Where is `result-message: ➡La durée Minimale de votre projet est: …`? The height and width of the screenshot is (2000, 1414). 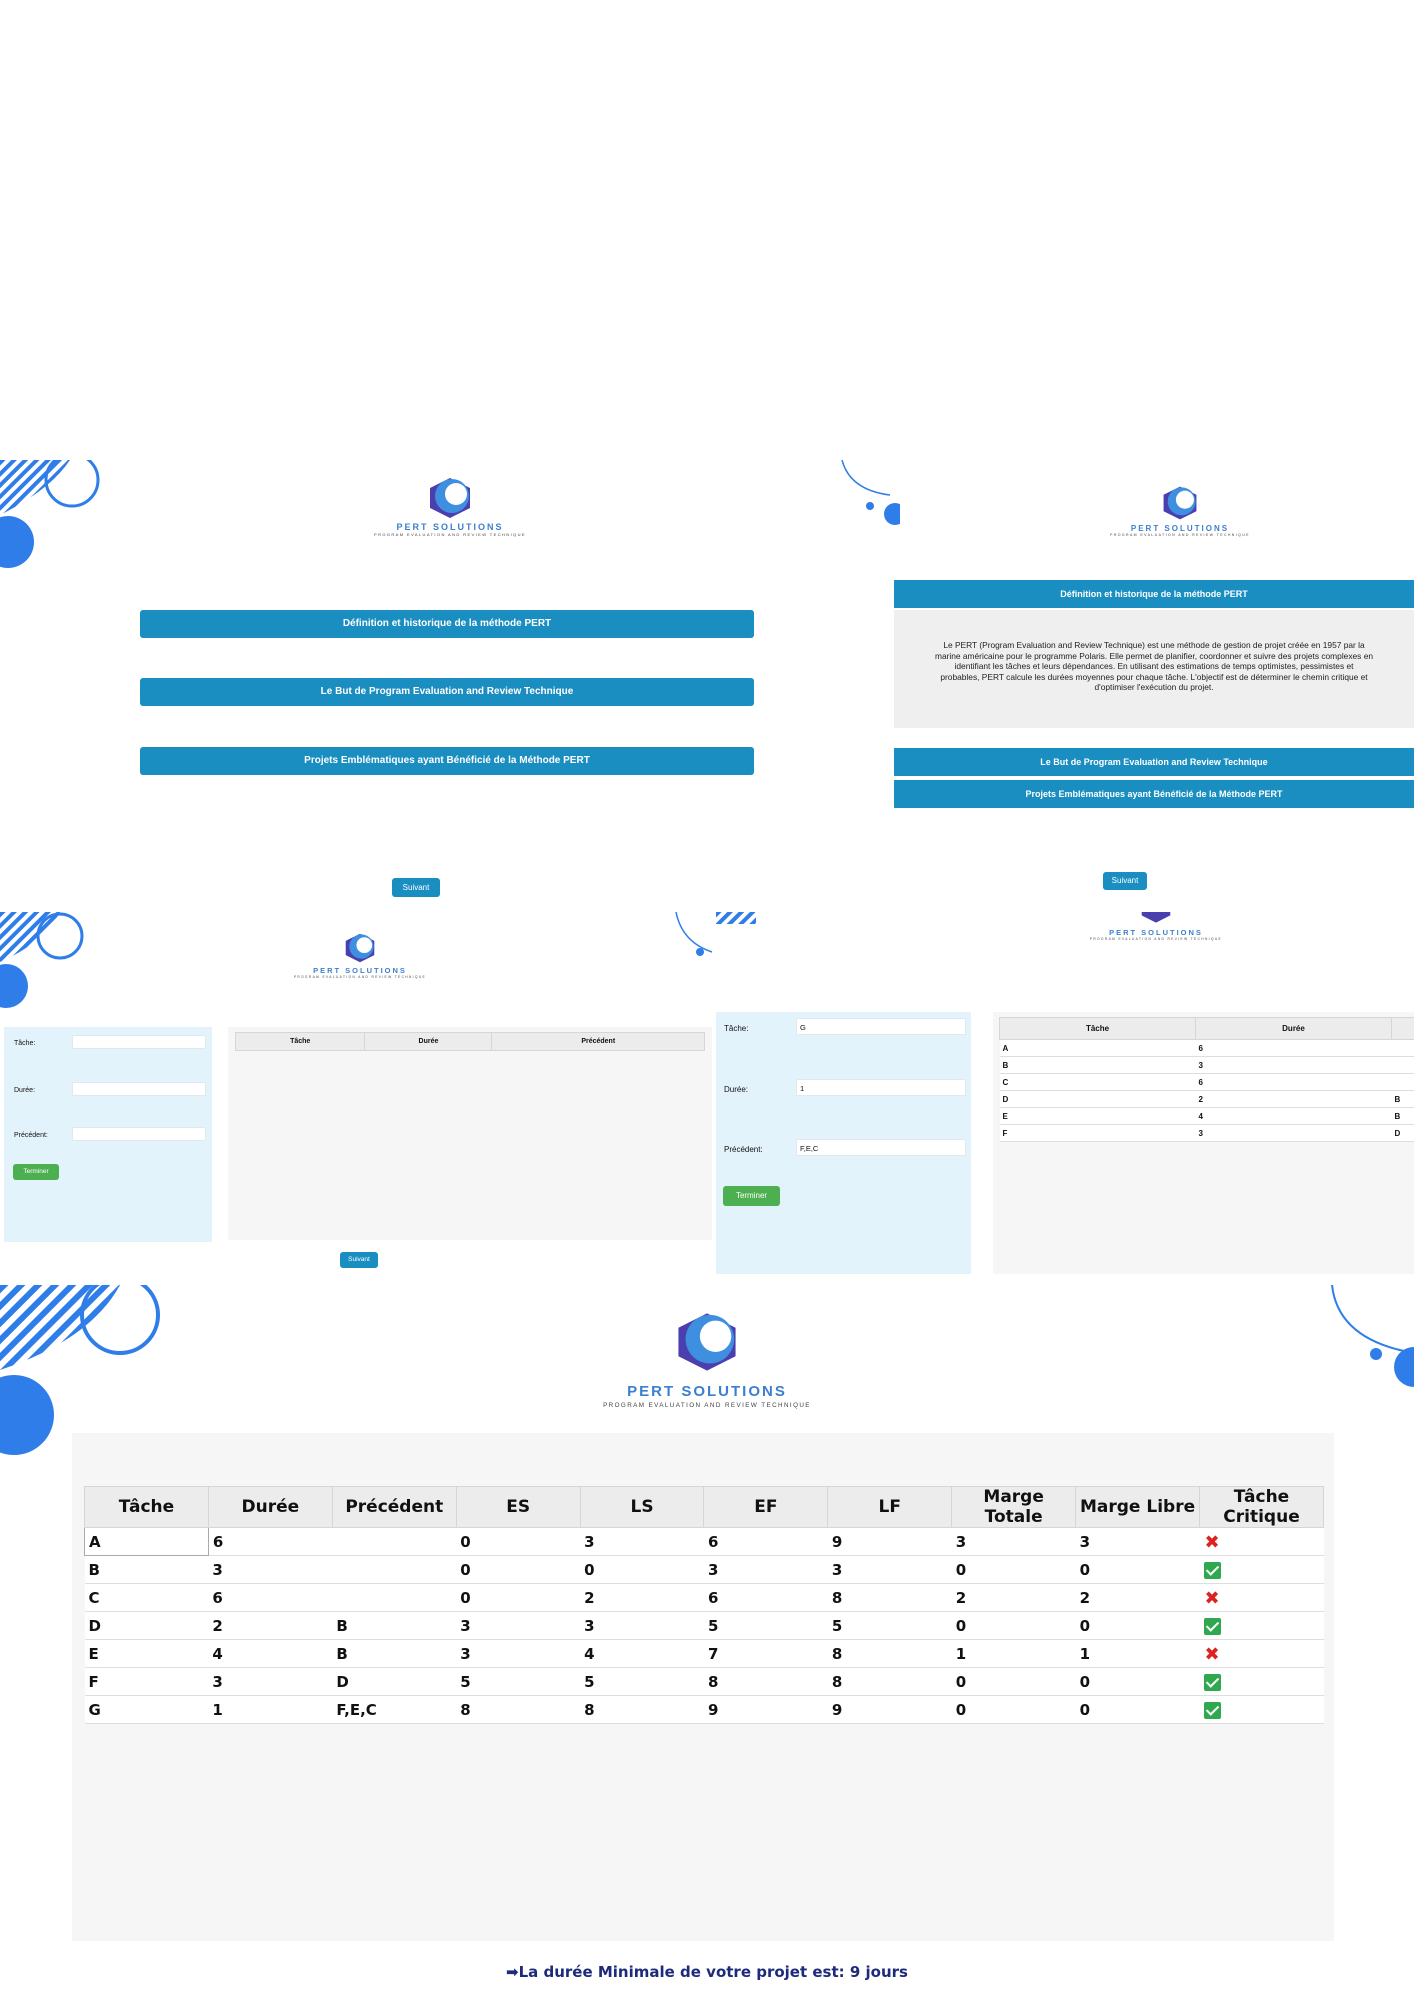
result-message: ➡La durée Minimale de votre projet est: … is located at coordinates (707, 1972).